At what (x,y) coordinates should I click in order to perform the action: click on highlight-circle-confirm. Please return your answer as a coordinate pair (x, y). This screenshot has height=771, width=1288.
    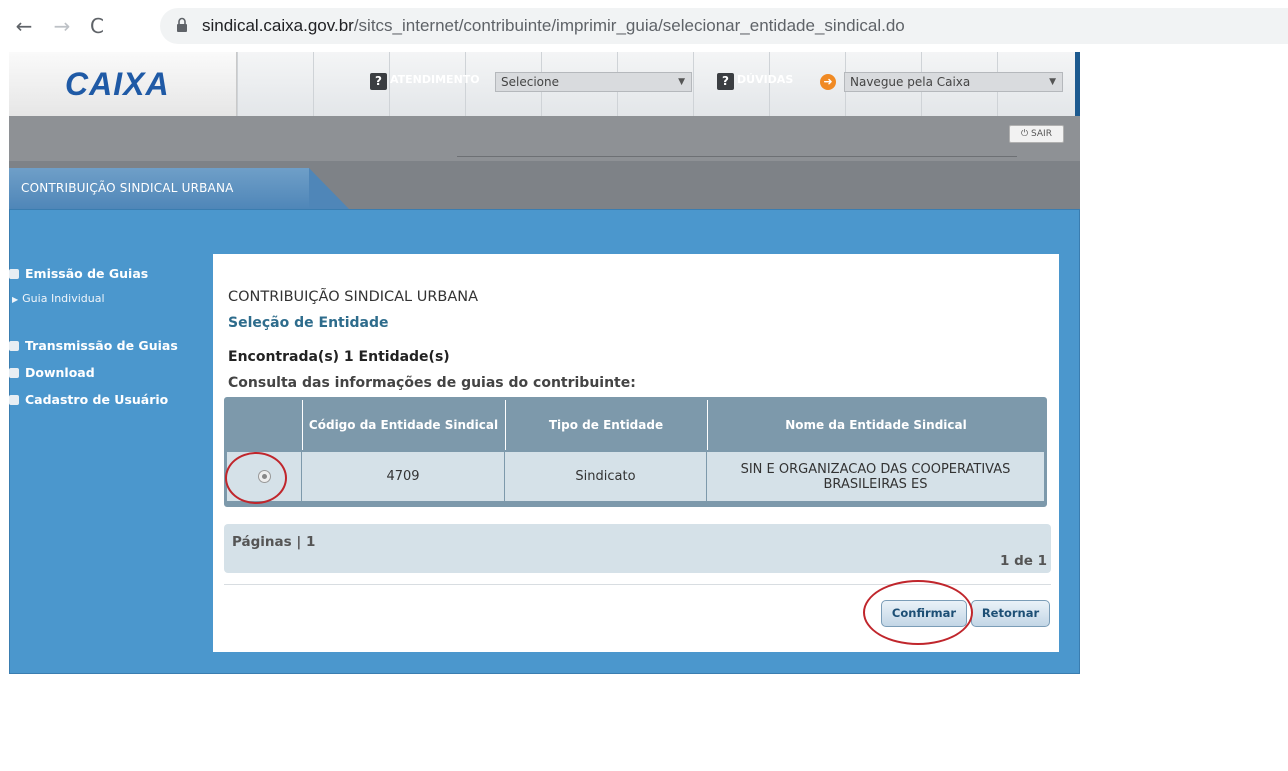
    Looking at the image, I should click on (918, 612).